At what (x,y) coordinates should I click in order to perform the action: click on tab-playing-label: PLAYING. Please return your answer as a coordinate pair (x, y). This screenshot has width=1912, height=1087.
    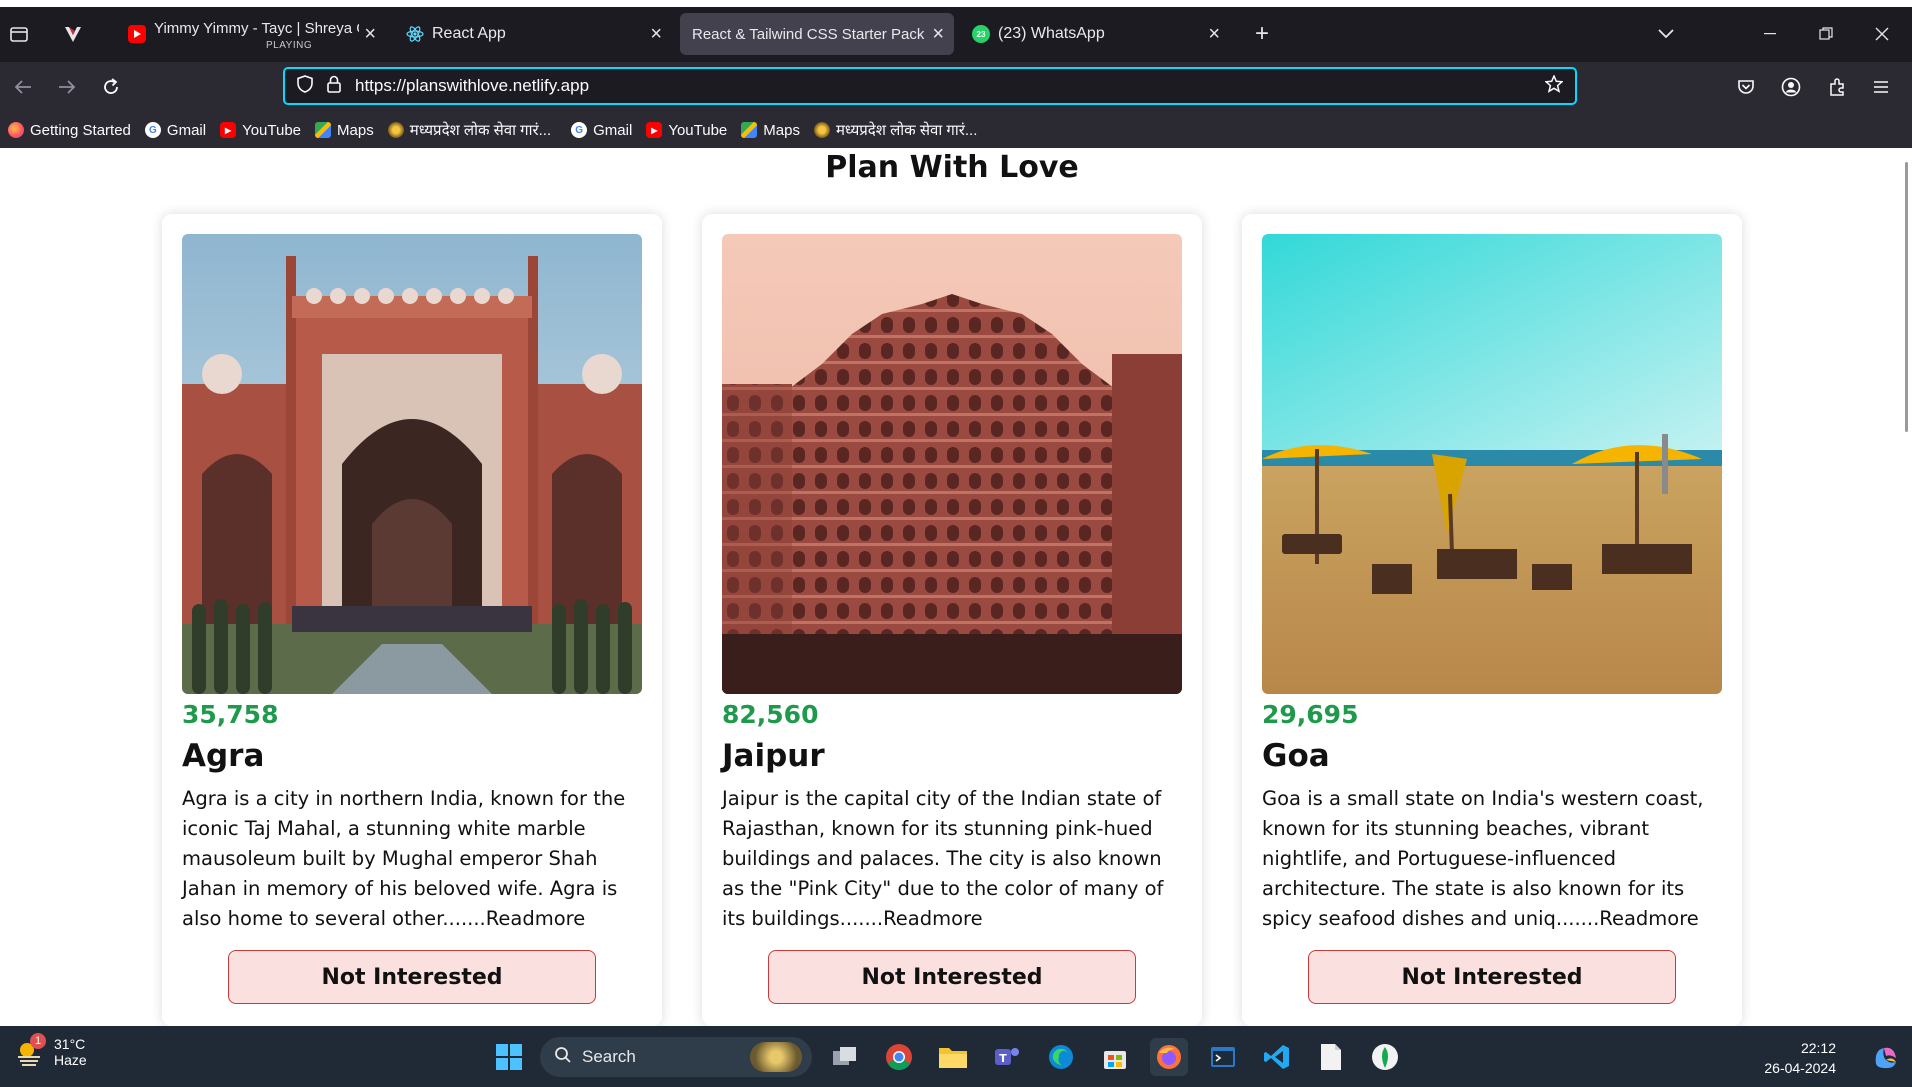
    Looking at the image, I should click on (289, 45).